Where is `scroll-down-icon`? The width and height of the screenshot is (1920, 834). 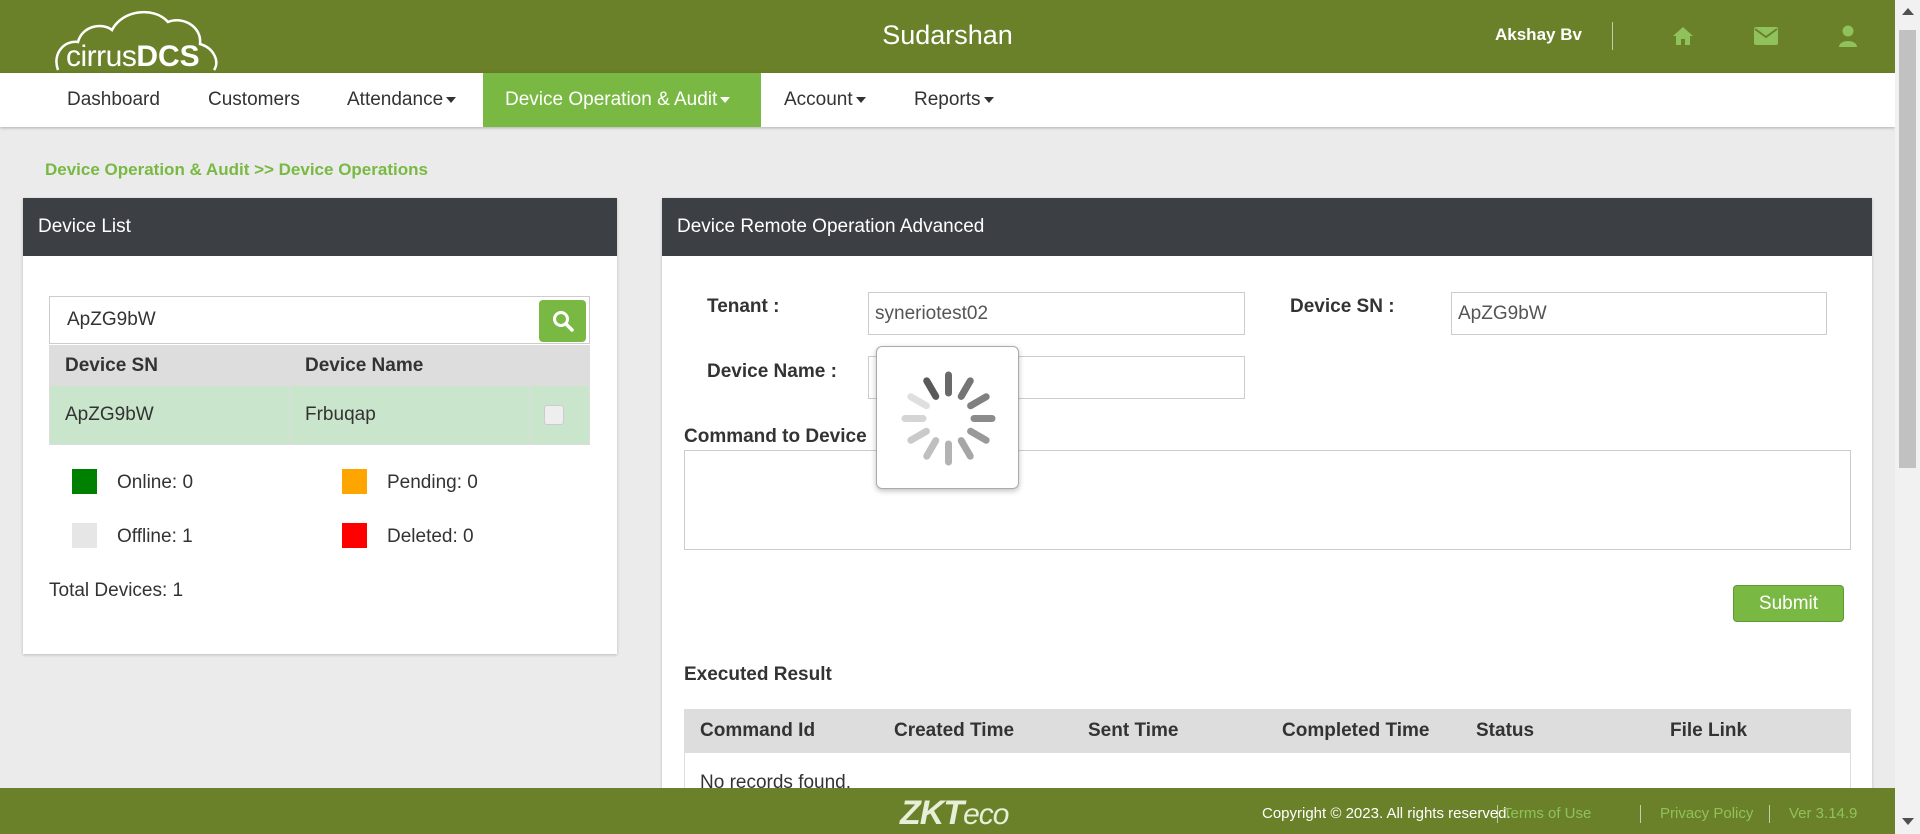
scroll-down-icon is located at coordinates (1908, 821).